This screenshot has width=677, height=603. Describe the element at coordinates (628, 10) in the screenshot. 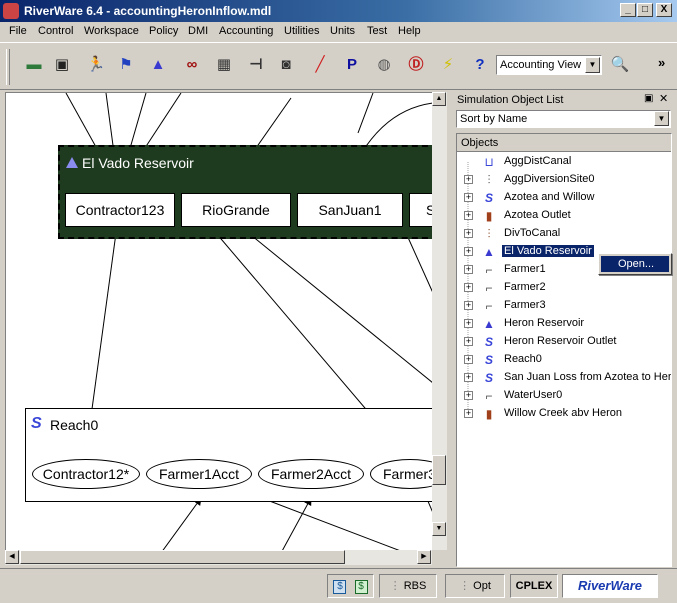

I see `minimize-button: _` at that location.